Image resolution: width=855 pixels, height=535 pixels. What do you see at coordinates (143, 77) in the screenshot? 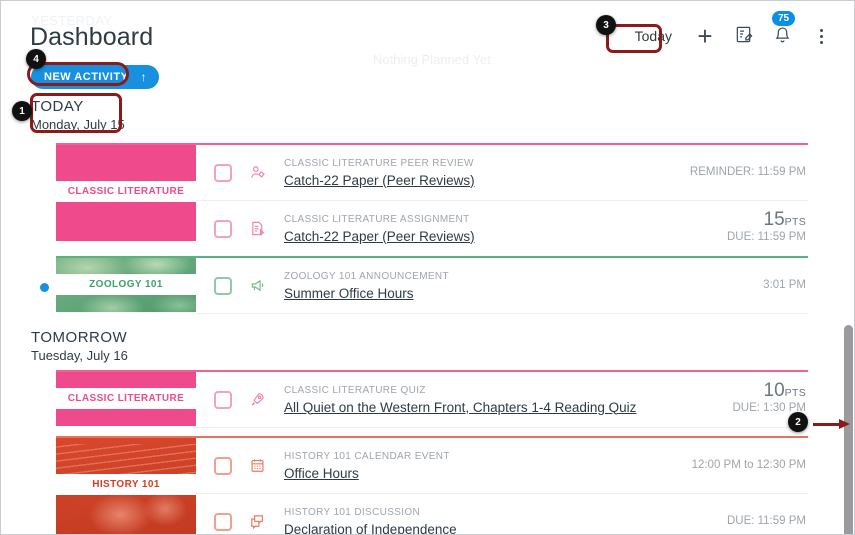
I see `arrow-up-icon: ↑` at bounding box center [143, 77].